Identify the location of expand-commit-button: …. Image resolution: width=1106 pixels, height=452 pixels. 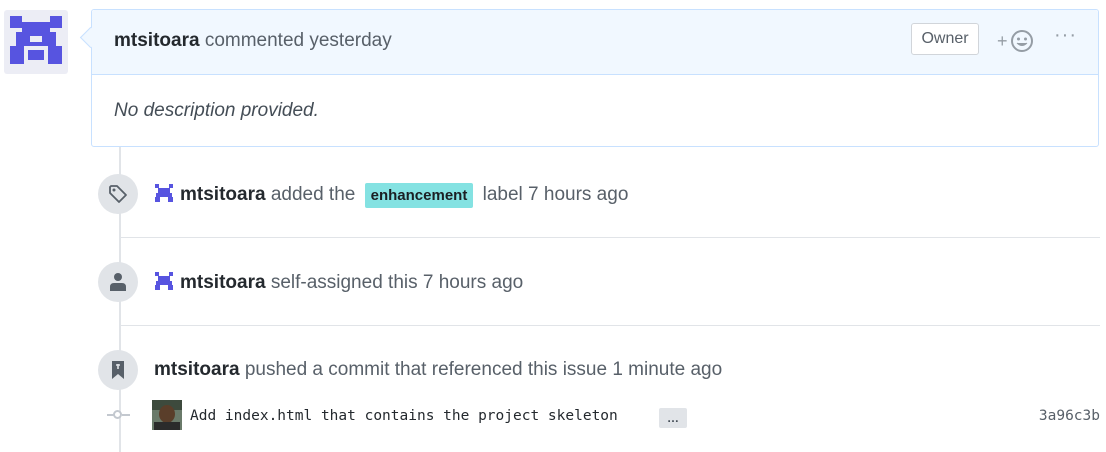
(673, 418).